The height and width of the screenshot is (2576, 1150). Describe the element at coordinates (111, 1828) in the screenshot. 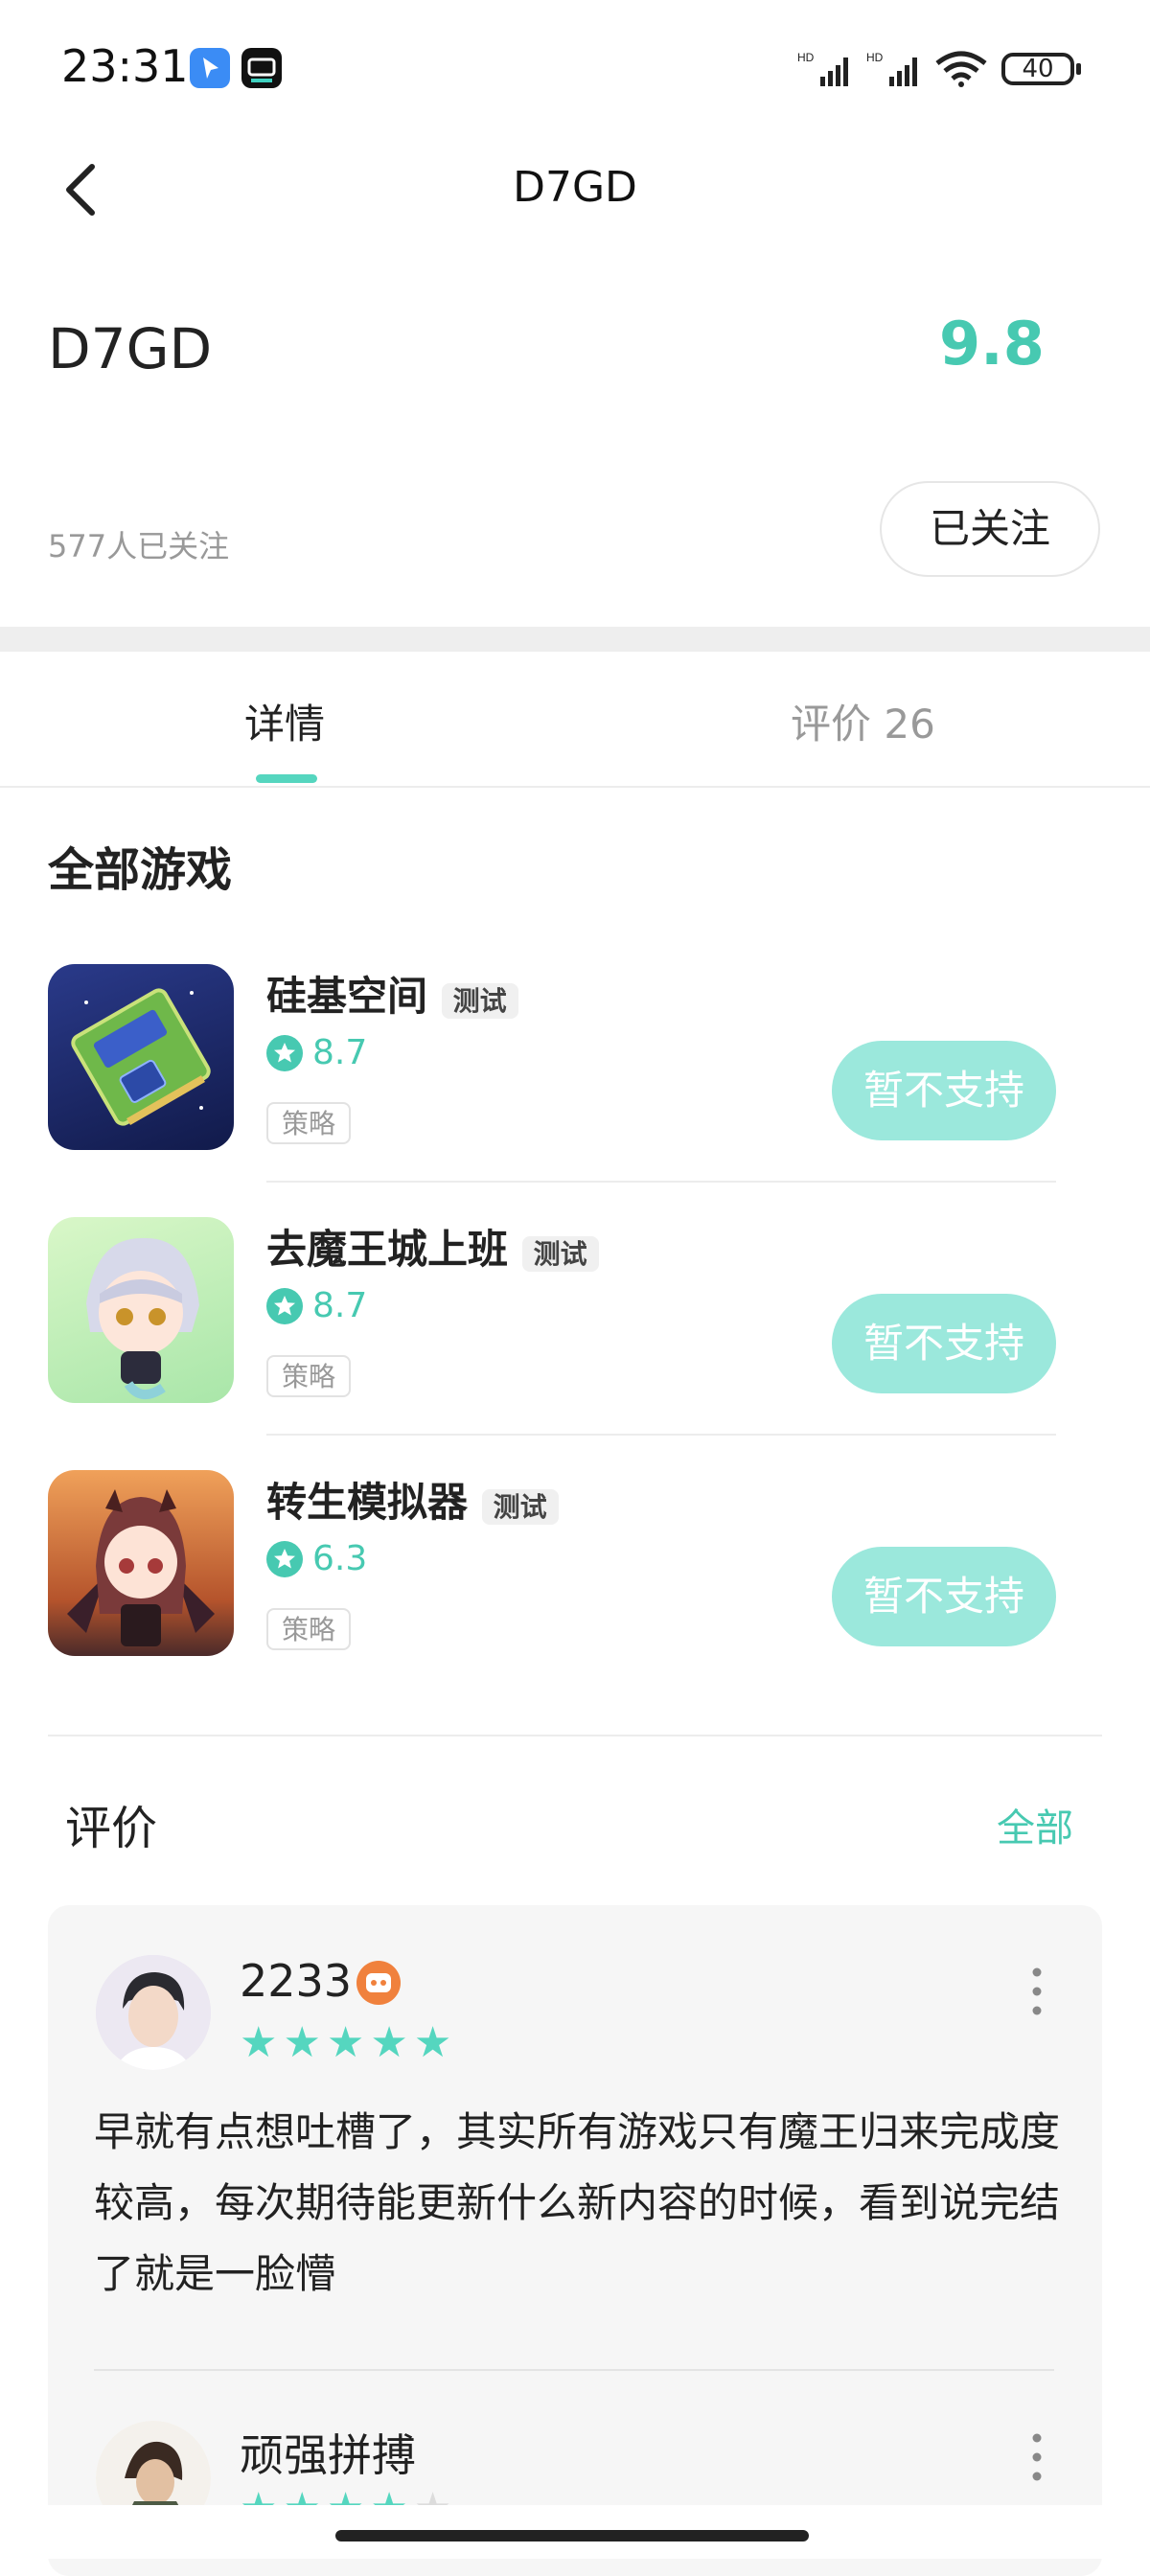

I see `reviews-section-title: 评价` at that location.